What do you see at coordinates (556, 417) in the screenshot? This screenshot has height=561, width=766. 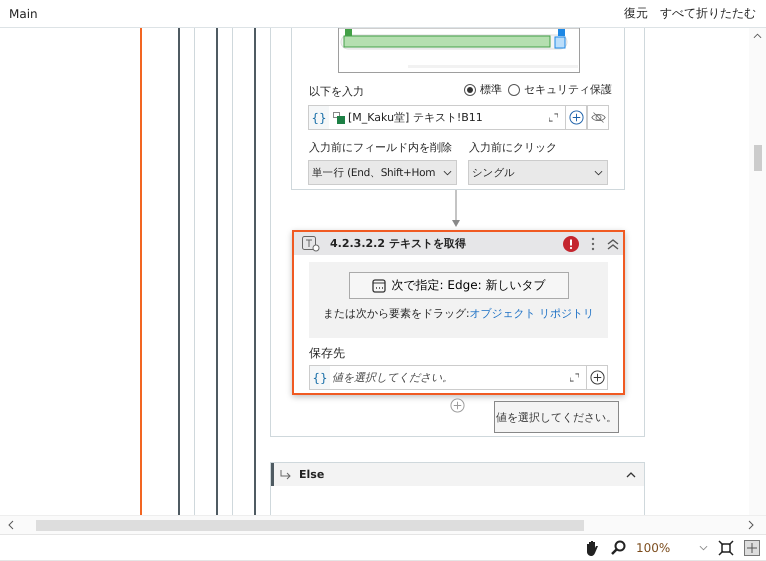 I see `tooltip: 値を選択してください。` at bounding box center [556, 417].